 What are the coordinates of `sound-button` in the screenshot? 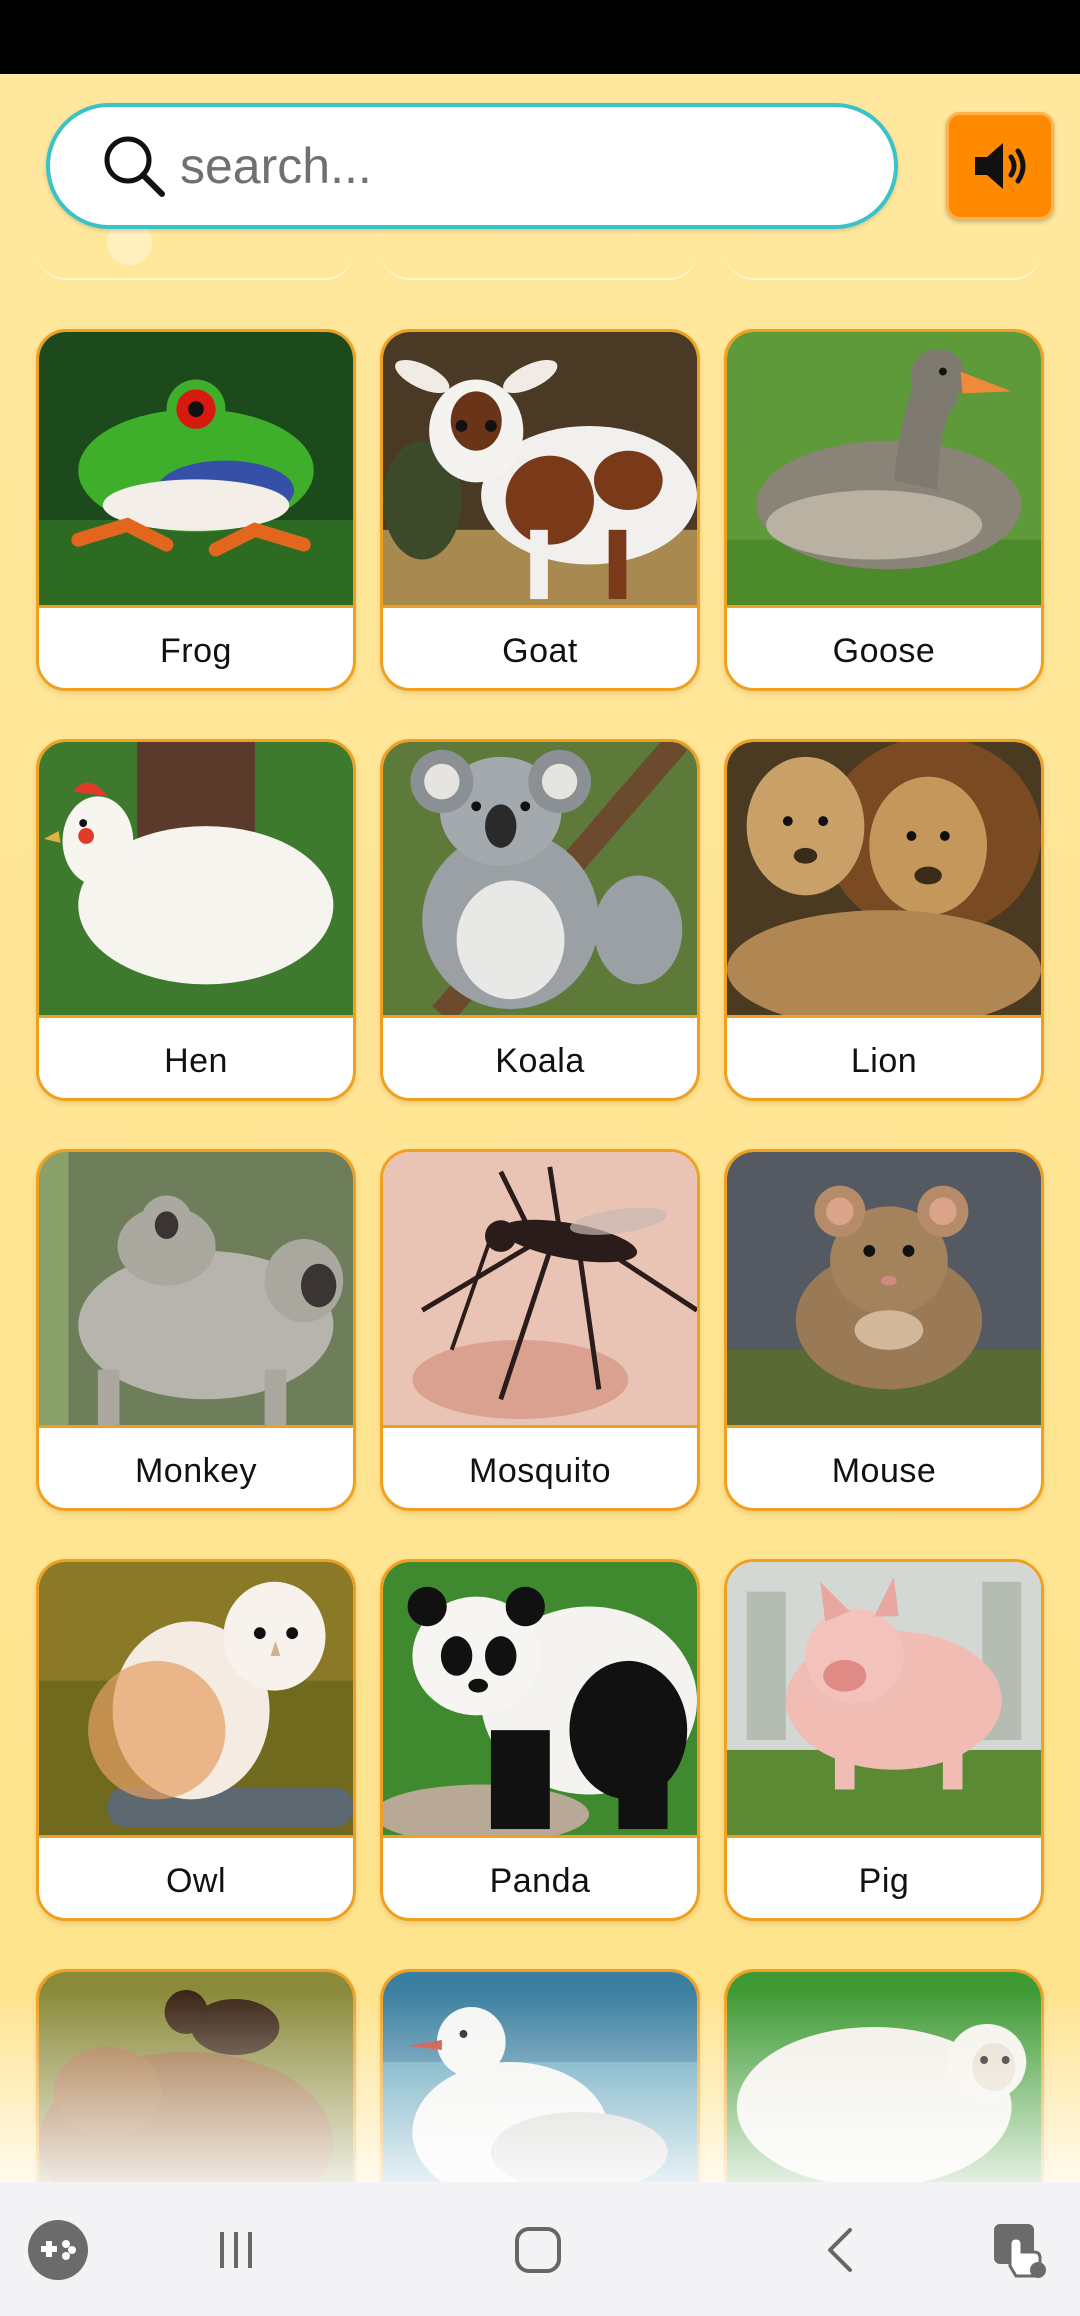 It's located at (1000, 166).